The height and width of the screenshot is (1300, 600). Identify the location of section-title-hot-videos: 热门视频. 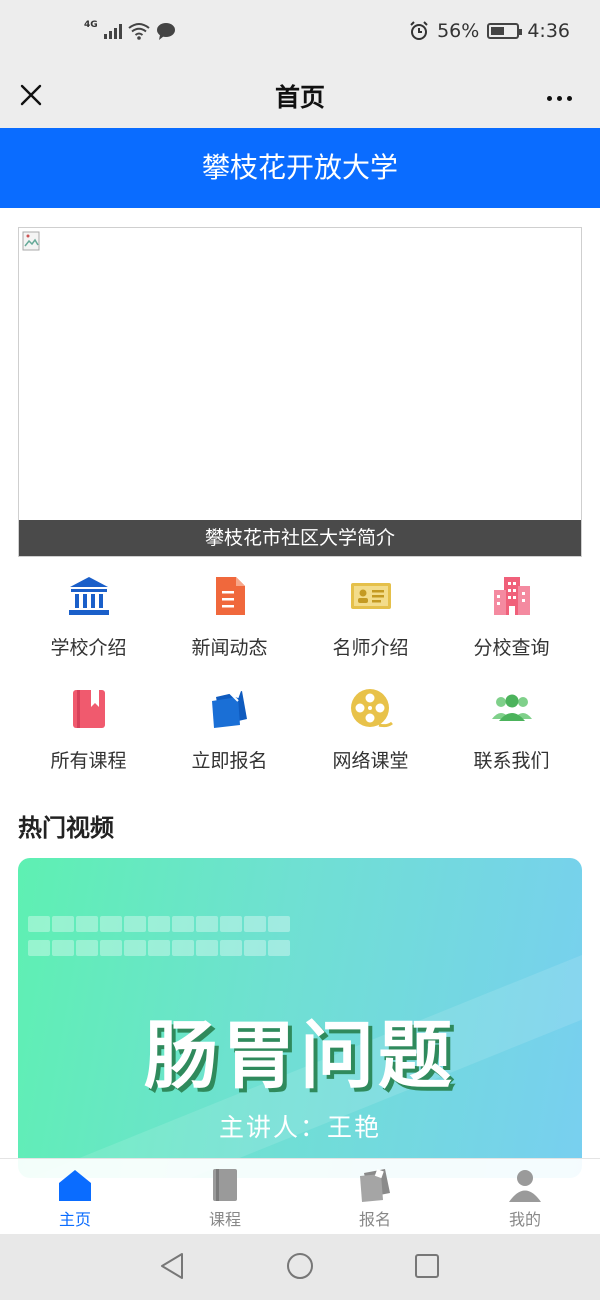
(66, 828).